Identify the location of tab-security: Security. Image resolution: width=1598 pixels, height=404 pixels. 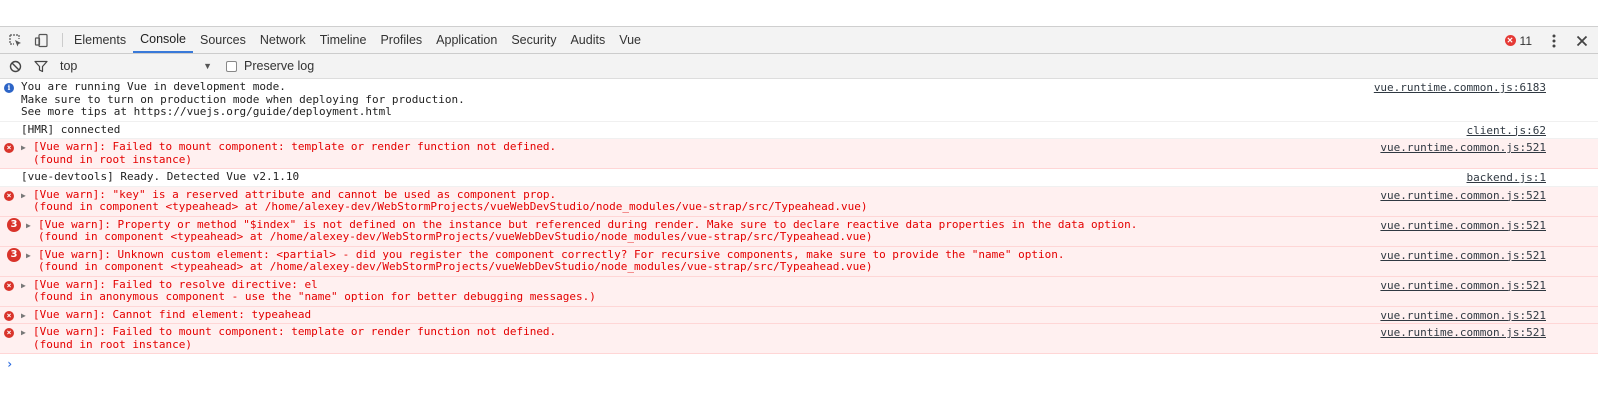
(533, 40).